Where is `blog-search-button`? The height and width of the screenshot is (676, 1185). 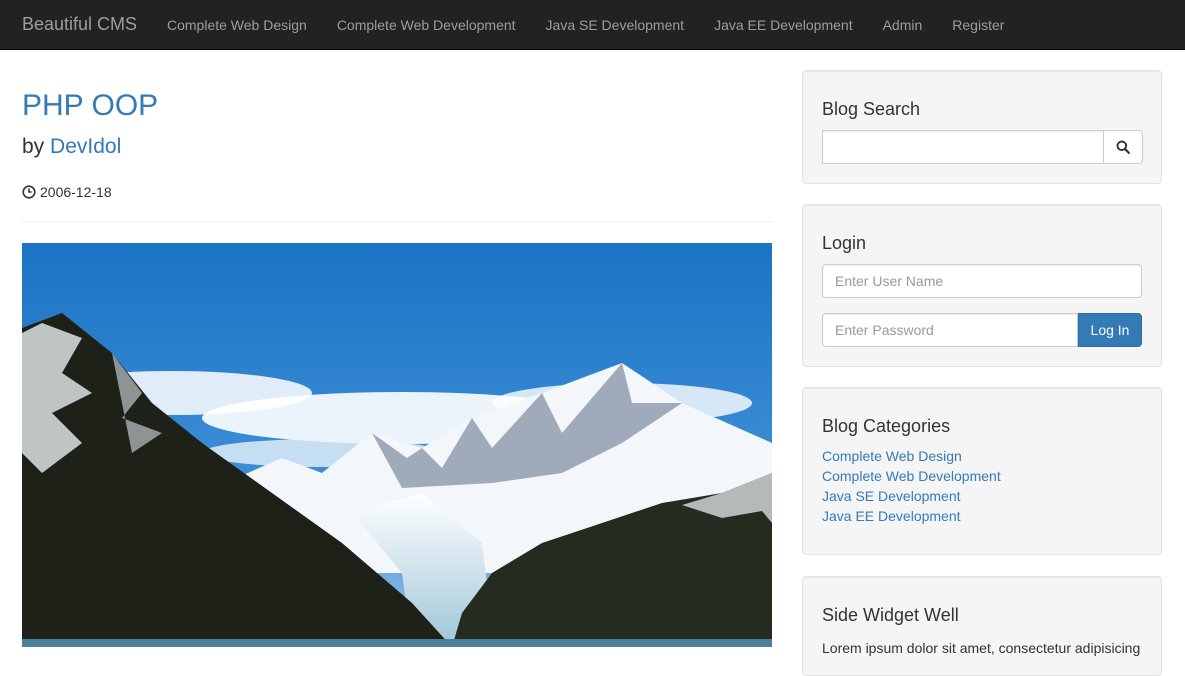
blog-search-button is located at coordinates (1123, 147).